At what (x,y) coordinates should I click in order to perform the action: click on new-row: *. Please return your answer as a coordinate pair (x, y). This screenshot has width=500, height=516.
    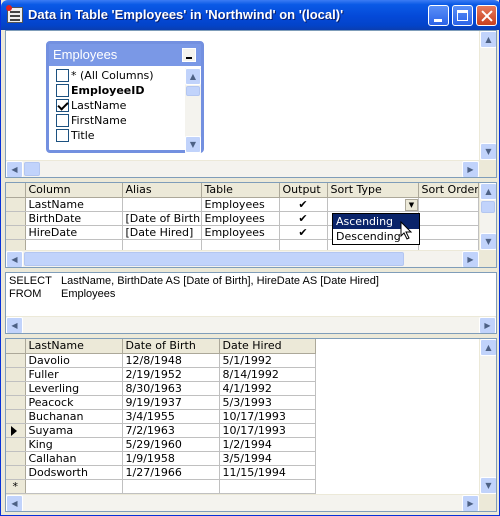
    Looking at the image, I should click on (161, 486).